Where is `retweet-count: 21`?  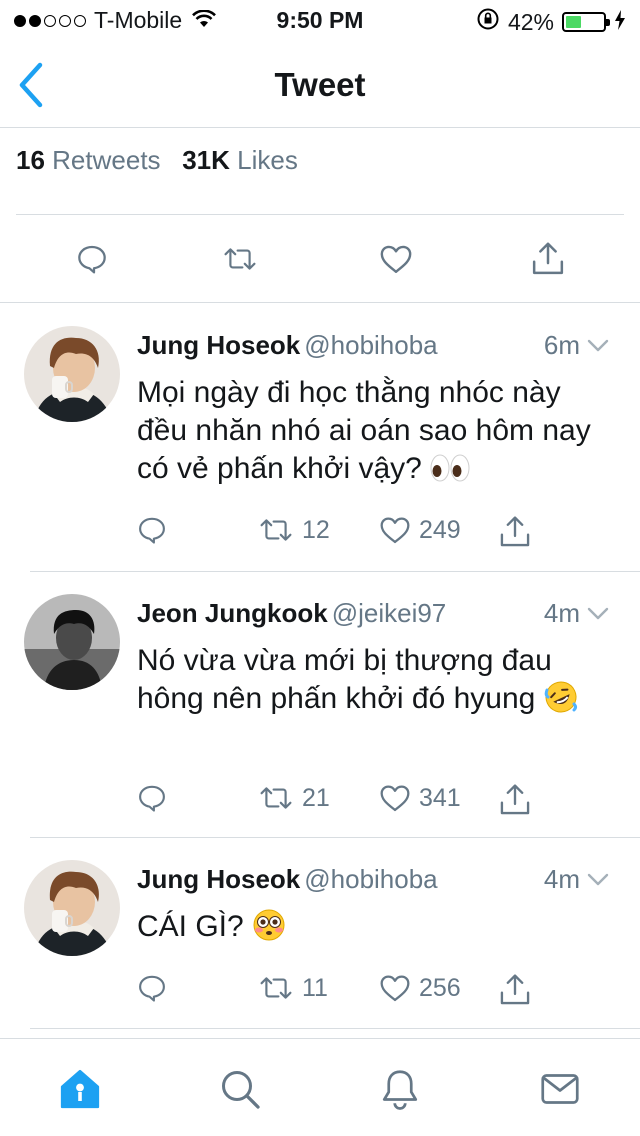
retweet-count: 21 is located at coordinates (316, 797).